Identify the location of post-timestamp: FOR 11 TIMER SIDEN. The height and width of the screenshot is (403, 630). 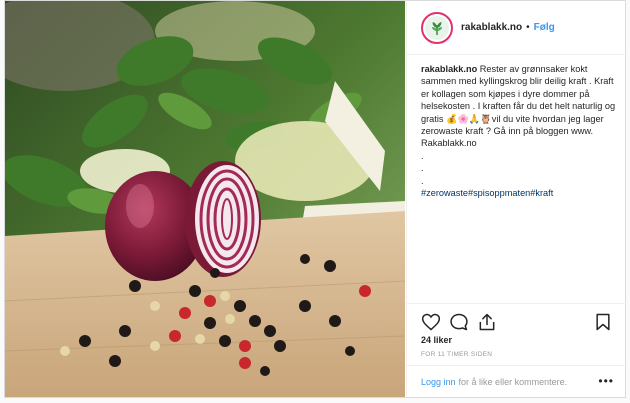
(457, 354).